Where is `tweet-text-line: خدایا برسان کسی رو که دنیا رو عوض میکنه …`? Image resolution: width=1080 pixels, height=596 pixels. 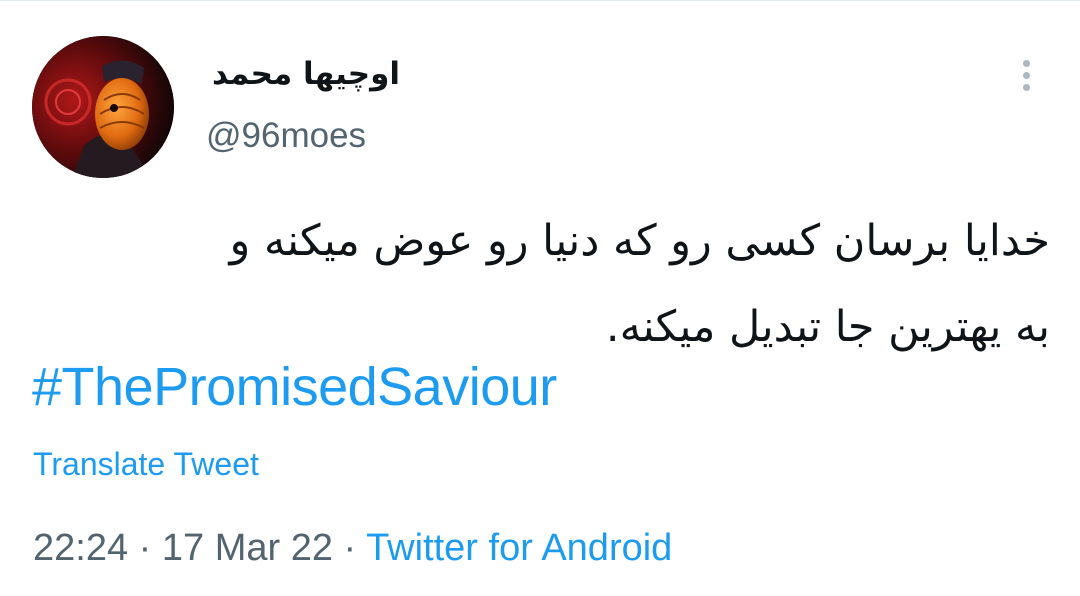 tweet-text-line: خدایا برسان کسی رو که دنیا رو عوض میکنه … is located at coordinates (639, 241).